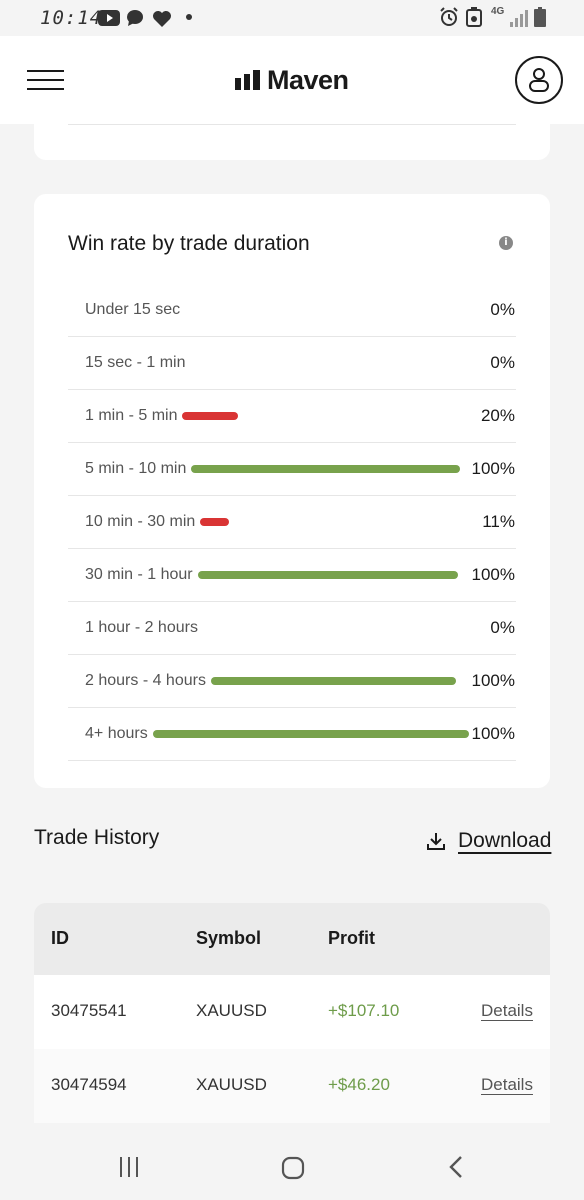  Describe the element at coordinates (292, 1086) in the screenshot. I see `table-row: 30474594 XAUUSD +$46.20 Details` at that location.